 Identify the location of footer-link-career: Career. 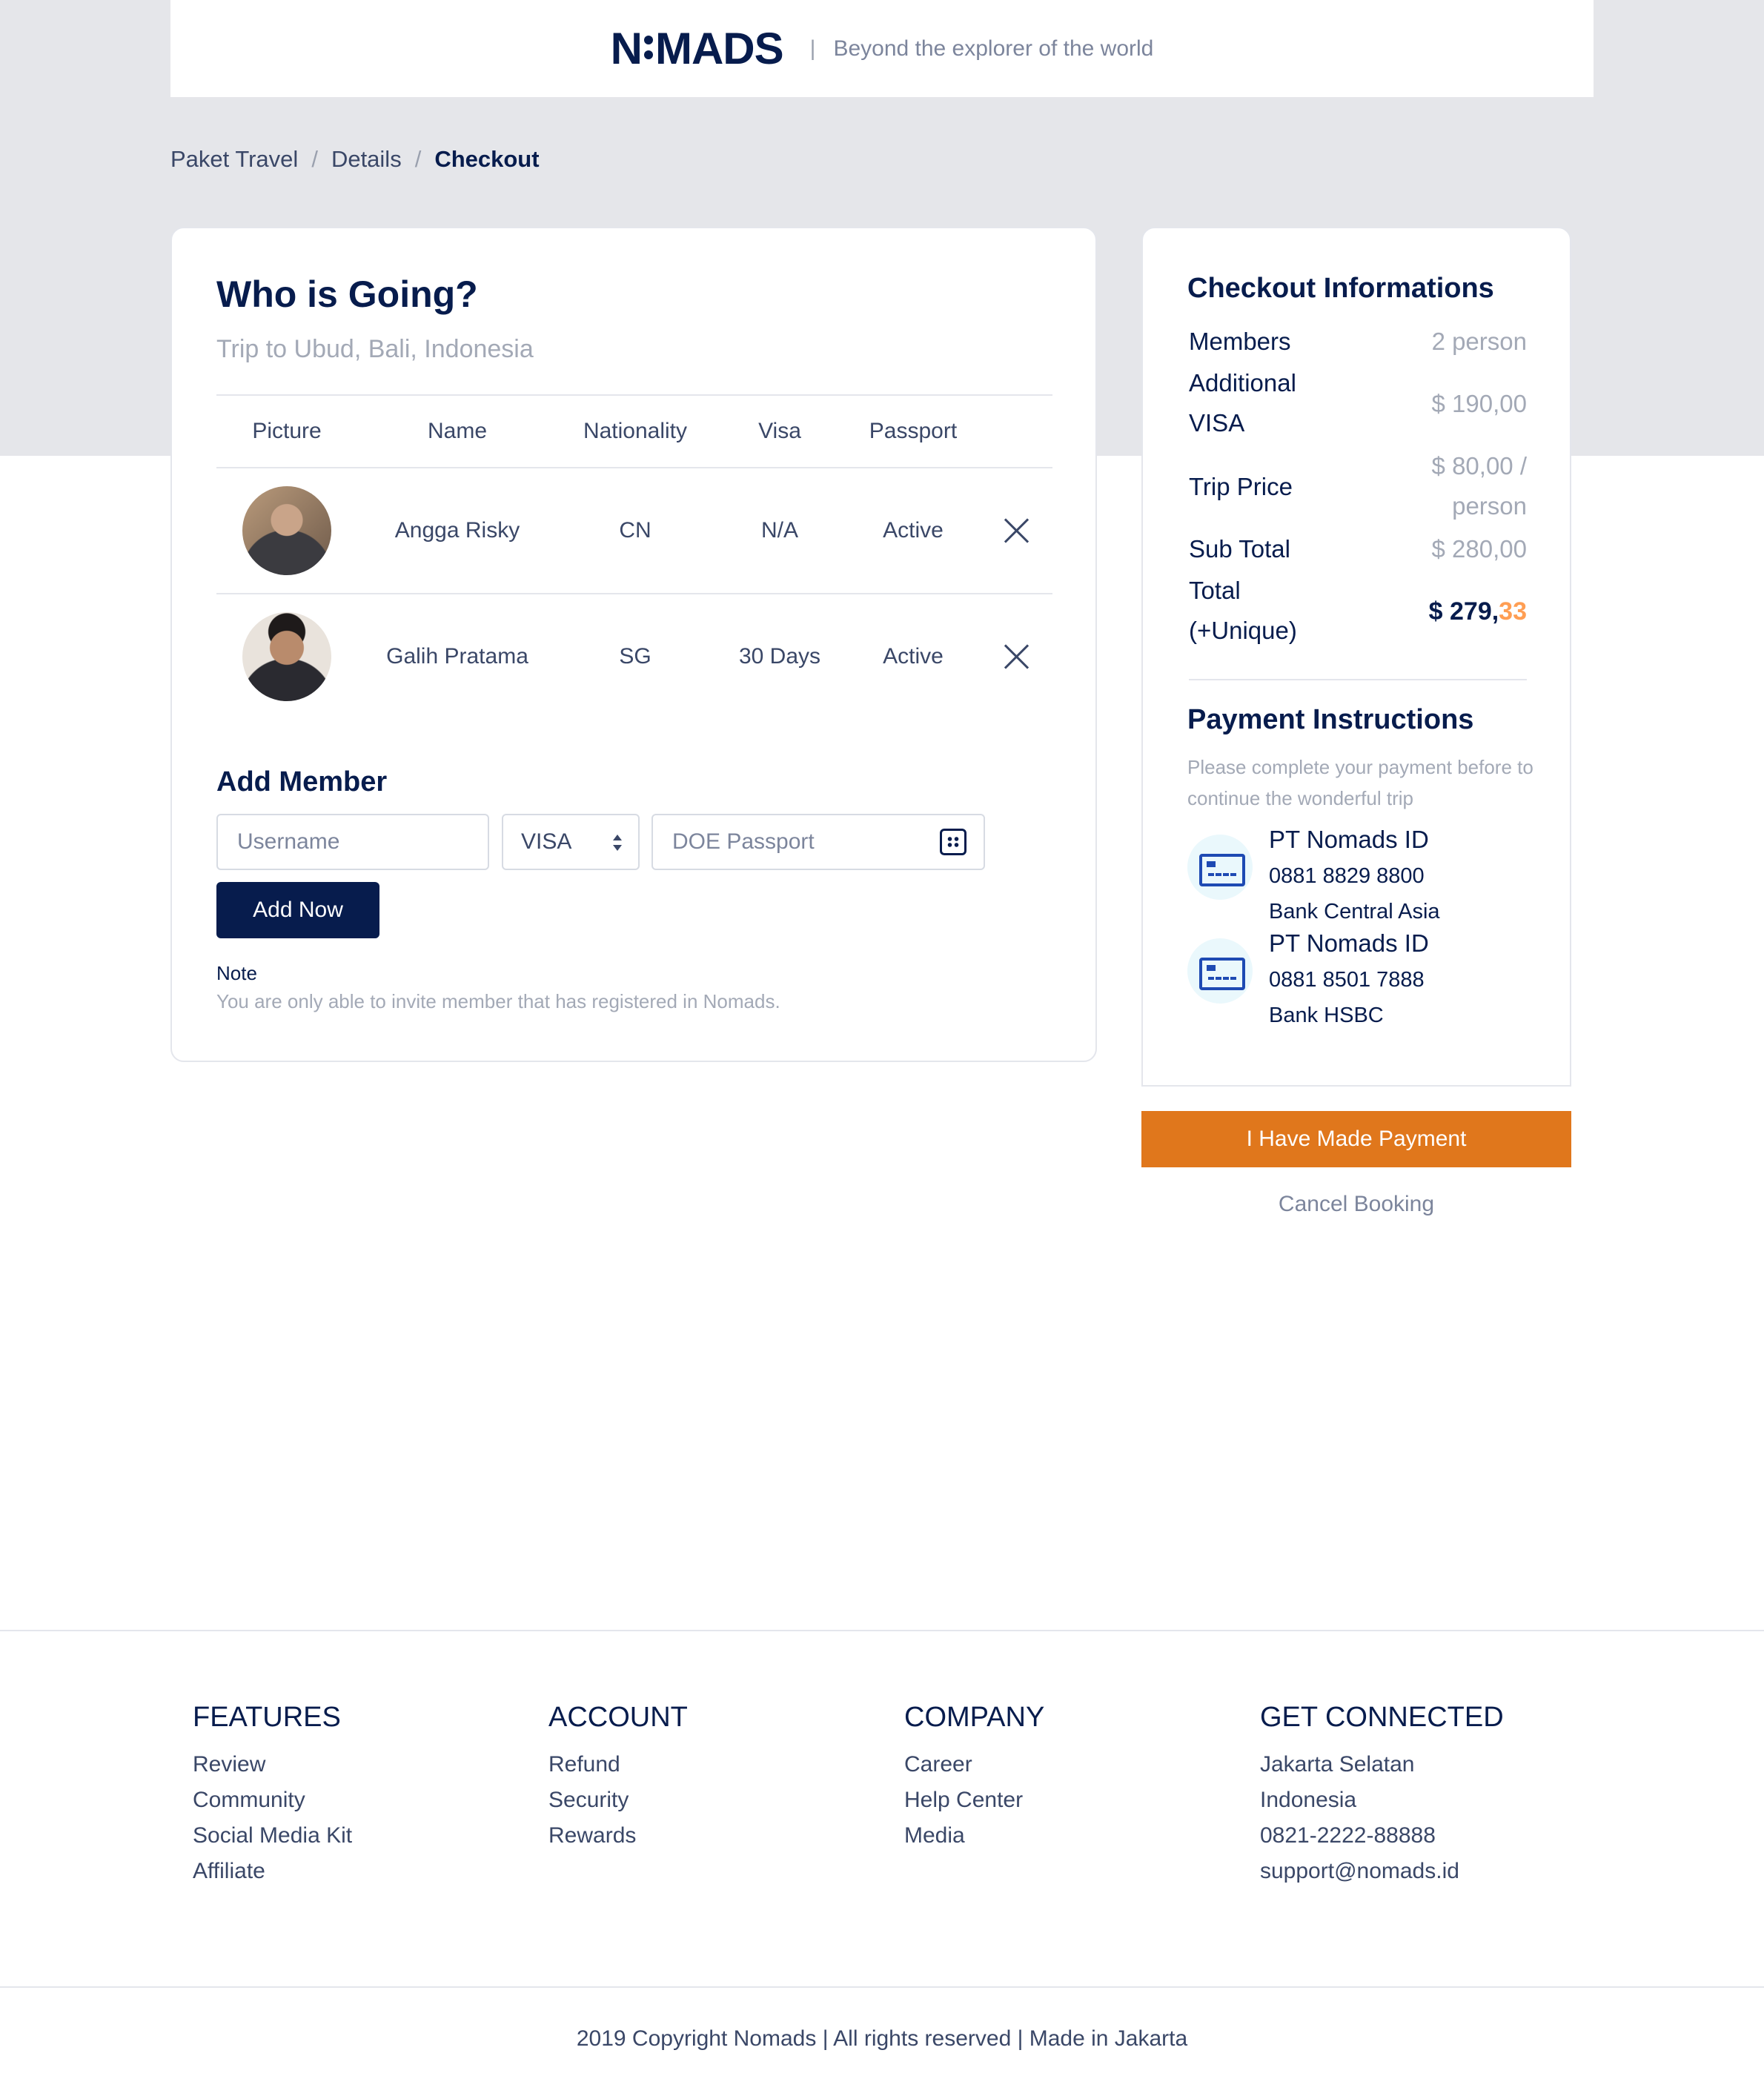
(974, 1764).